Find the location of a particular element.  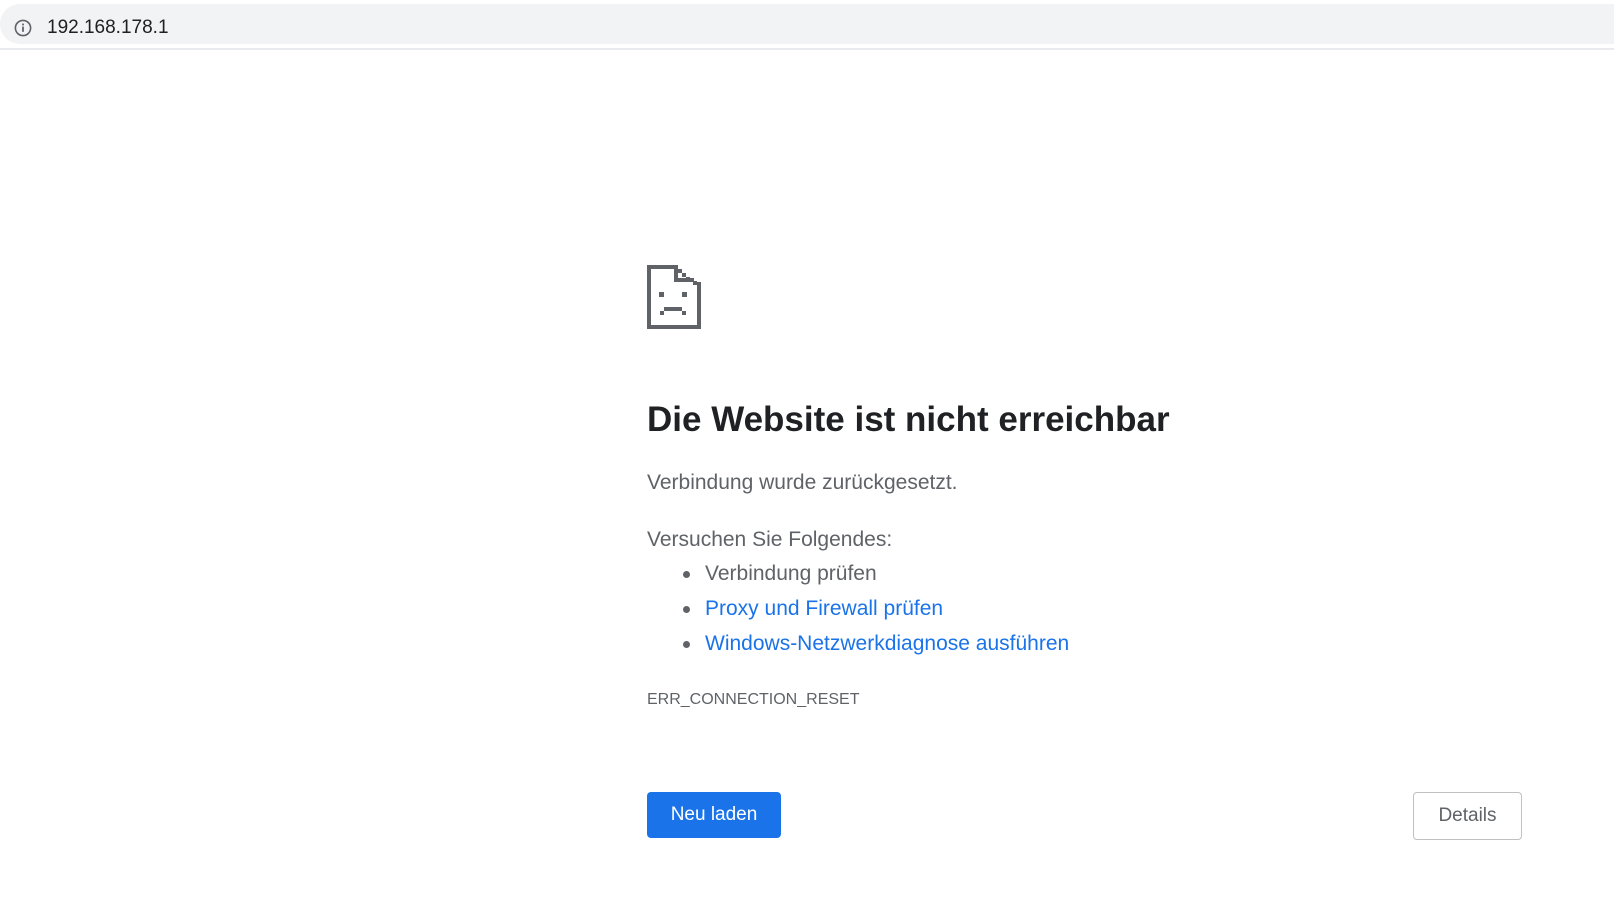

network-diagnostics-link: Windows-Netzwerkdiagnose ausführen is located at coordinates (887, 643).